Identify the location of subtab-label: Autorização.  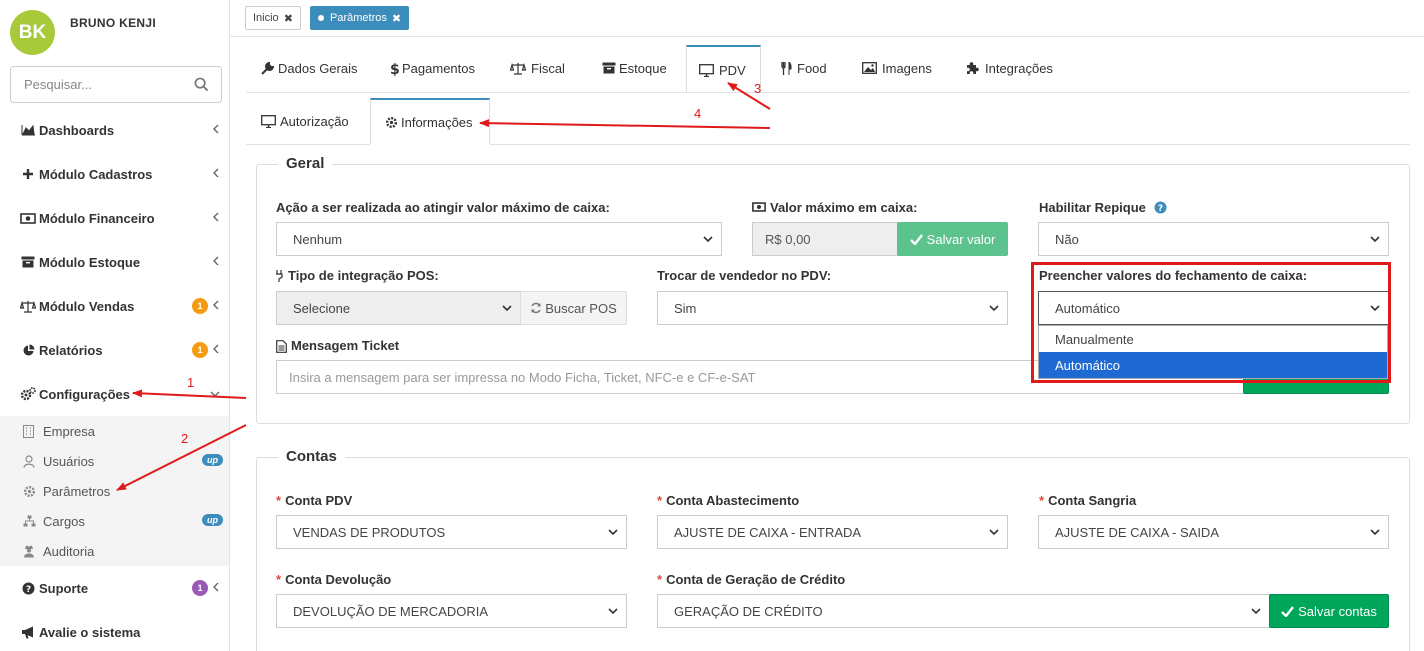
(314, 121).